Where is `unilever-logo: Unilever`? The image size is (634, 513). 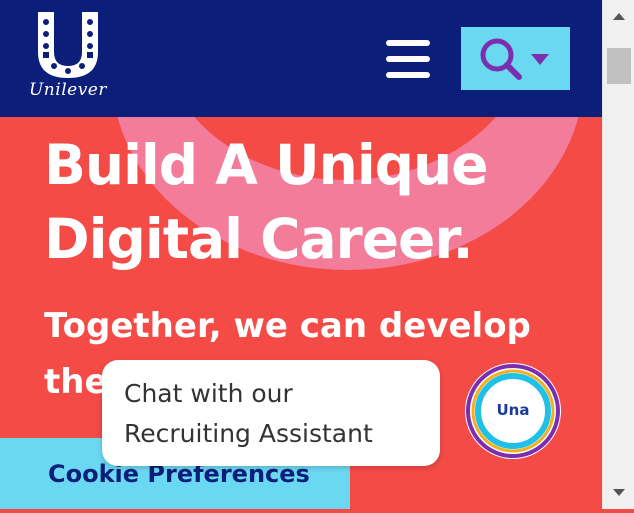
unilever-logo: Unilever is located at coordinates (68, 54).